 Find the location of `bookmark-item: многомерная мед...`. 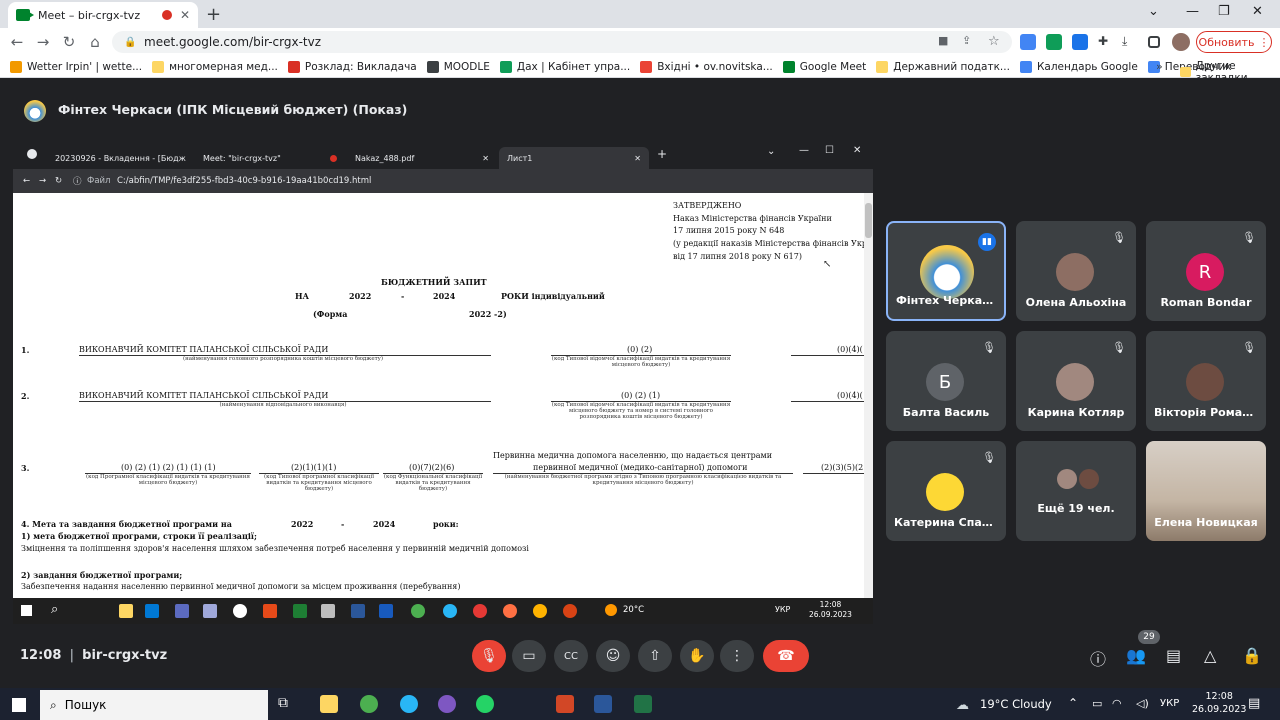

bookmark-item: многомерная мед... is located at coordinates (215, 66).